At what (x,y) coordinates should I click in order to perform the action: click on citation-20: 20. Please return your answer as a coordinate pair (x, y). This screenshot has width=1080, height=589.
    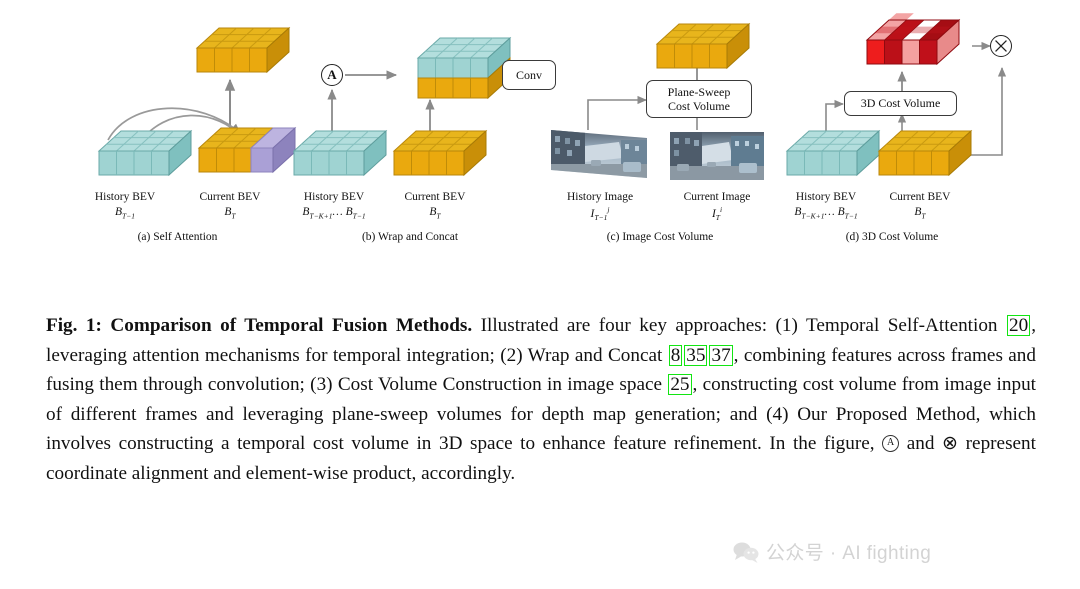
    Looking at the image, I should click on (1019, 326).